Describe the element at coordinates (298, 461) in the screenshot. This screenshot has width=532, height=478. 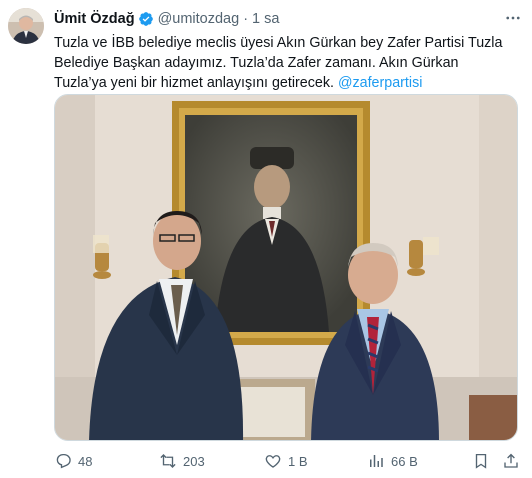
I see `like-count: 1 B` at that location.